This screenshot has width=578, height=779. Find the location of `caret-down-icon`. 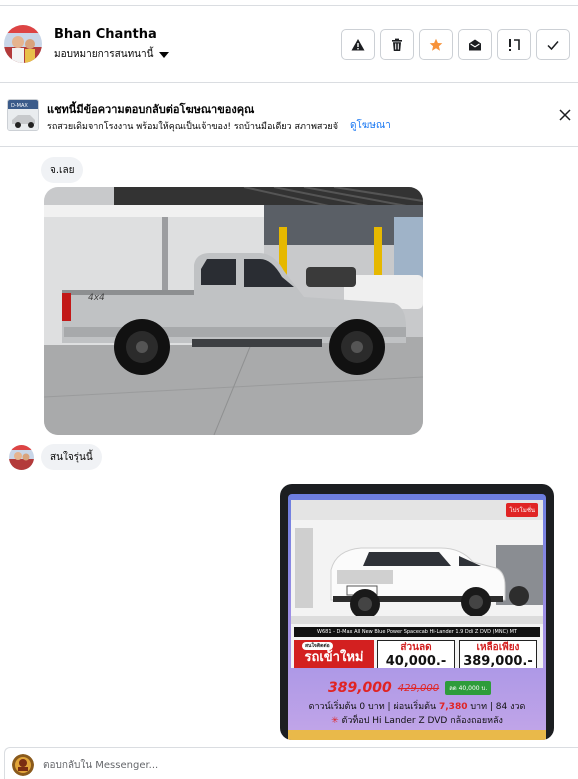

caret-down-icon is located at coordinates (164, 54).